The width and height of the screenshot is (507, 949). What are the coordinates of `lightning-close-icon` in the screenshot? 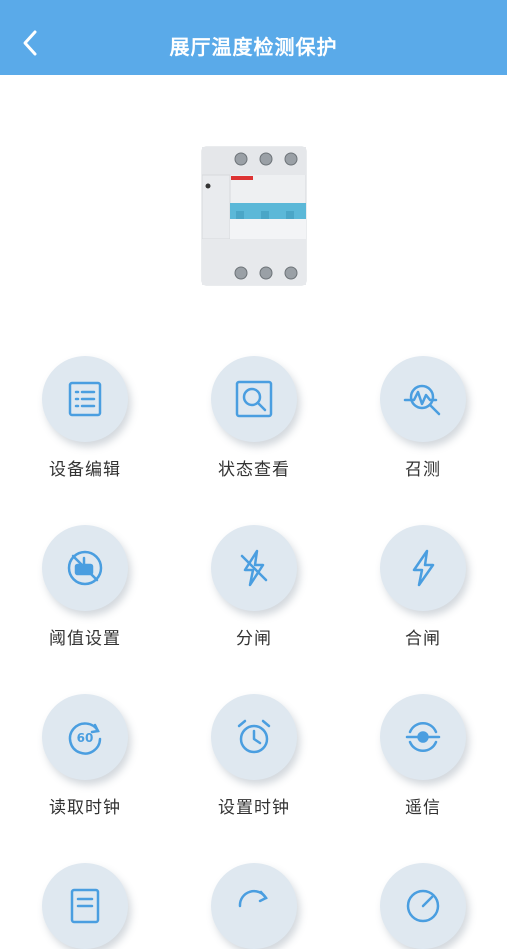 It's located at (423, 568).